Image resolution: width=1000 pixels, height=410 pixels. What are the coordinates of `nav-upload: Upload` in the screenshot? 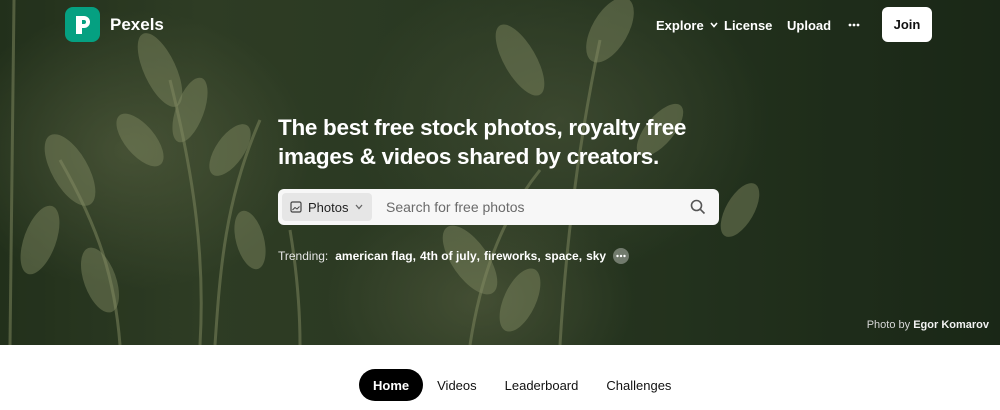 It's located at (809, 25).